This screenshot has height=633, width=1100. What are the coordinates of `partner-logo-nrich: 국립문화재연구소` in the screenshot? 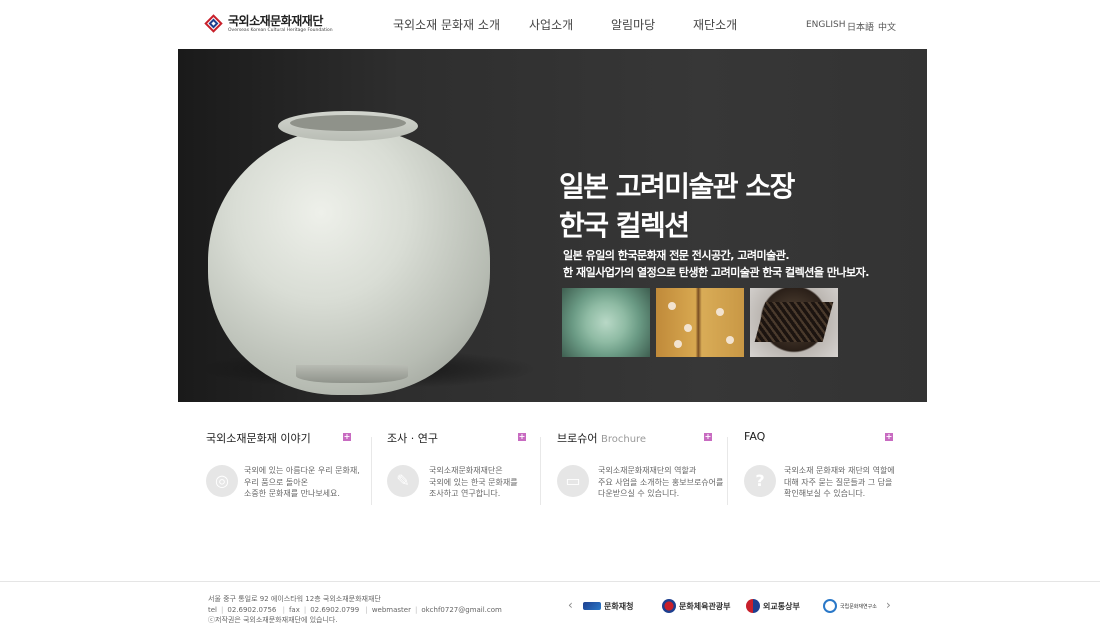 It's located at (850, 606).